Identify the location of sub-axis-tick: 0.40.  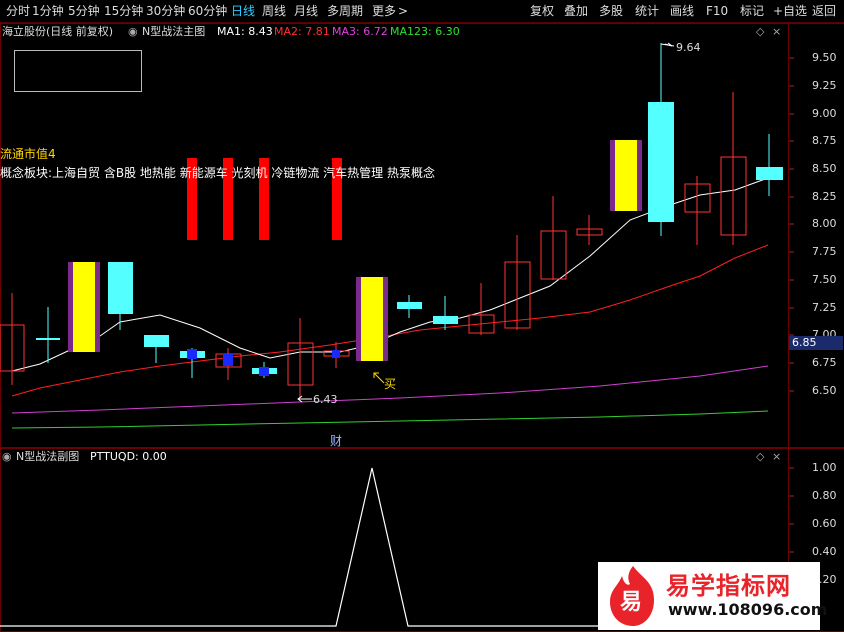
(824, 551).